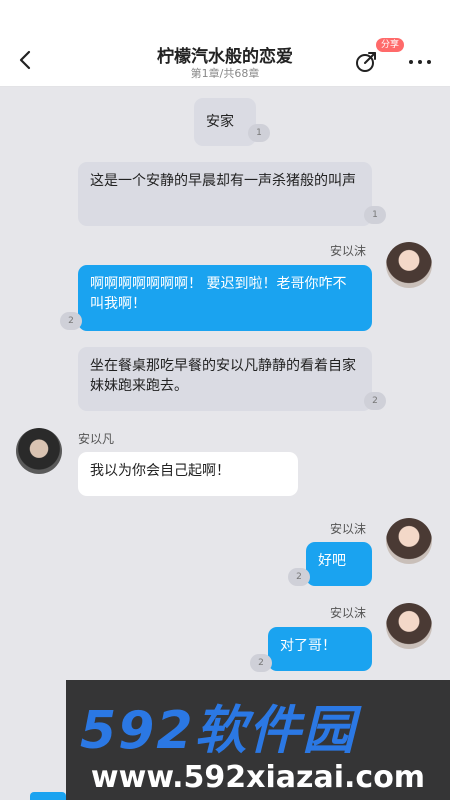  I want to click on chat-bubble: 我以为你会自己起啊！, so click(188, 474).